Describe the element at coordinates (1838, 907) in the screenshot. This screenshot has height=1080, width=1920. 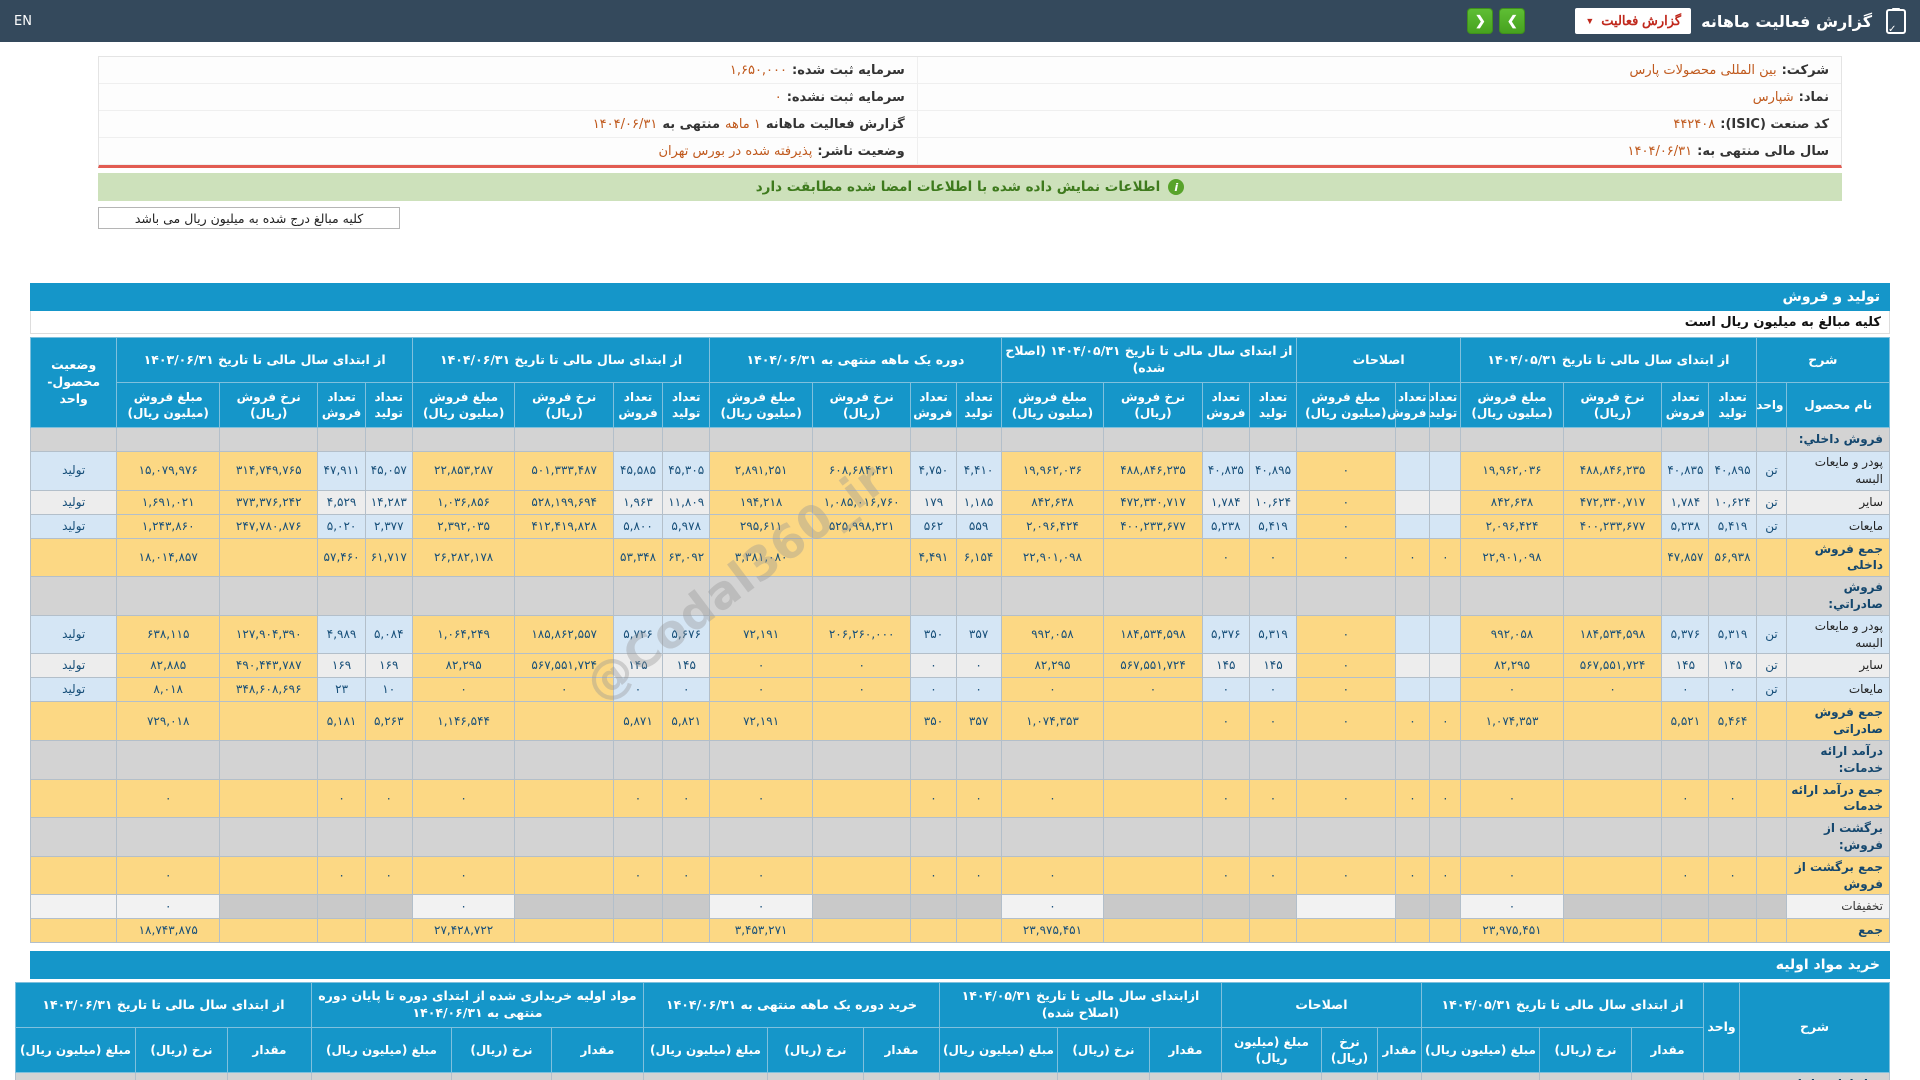
I see `cell: تخفیفات` at that location.